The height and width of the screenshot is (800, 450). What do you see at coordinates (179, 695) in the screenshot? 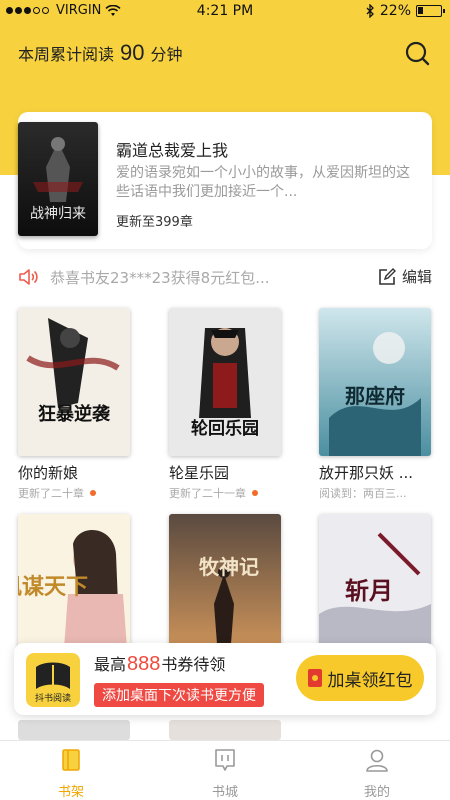
I see `promo-subtitle: 添加桌面下次读书更方便` at bounding box center [179, 695].